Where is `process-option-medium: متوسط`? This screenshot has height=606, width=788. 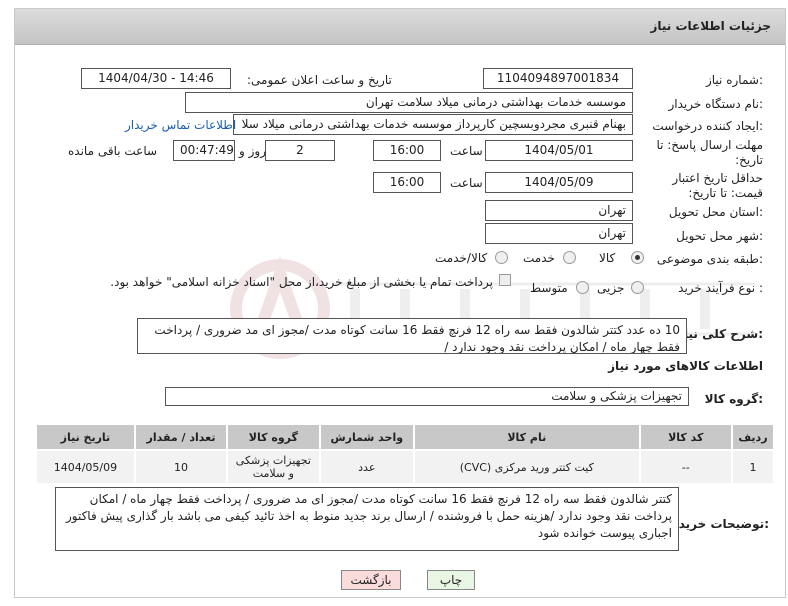 process-option-medium: متوسط is located at coordinates (549, 288).